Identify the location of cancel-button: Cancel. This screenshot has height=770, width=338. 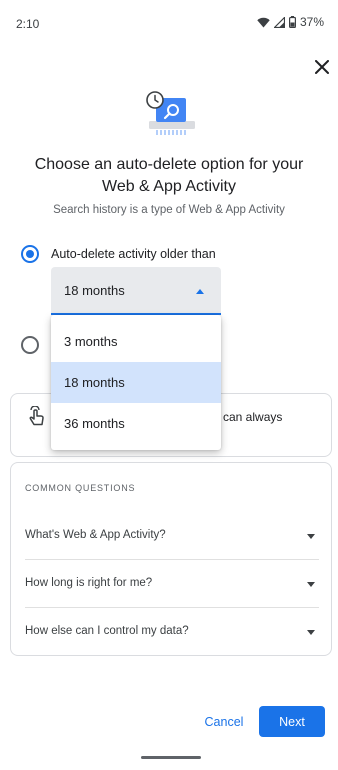
(224, 722).